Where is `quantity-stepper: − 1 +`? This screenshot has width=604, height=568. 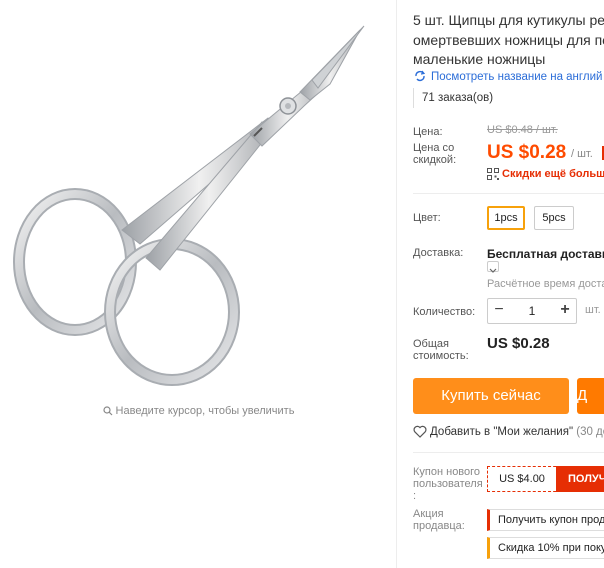 quantity-stepper: − 1 + is located at coordinates (532, 311).